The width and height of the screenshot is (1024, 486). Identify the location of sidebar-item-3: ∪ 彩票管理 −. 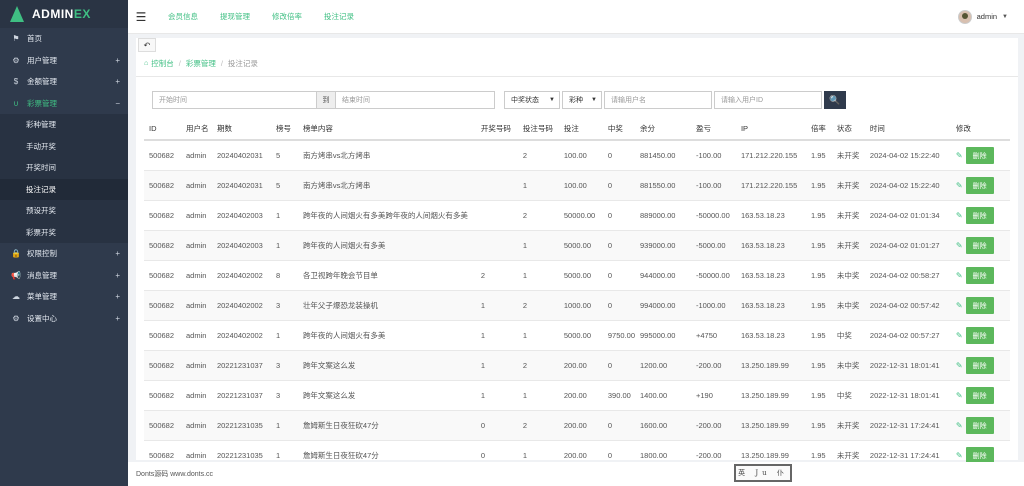
(64, 104).